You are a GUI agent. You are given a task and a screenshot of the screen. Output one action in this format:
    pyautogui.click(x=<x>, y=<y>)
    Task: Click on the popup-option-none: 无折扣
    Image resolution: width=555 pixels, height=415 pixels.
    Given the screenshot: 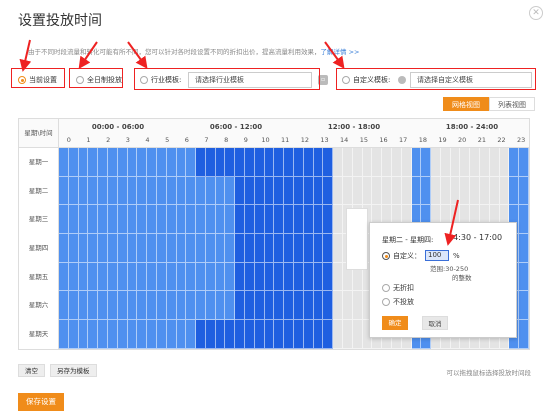 What is the action you would take?
    pyautogui.click(x=398, y=288)
    